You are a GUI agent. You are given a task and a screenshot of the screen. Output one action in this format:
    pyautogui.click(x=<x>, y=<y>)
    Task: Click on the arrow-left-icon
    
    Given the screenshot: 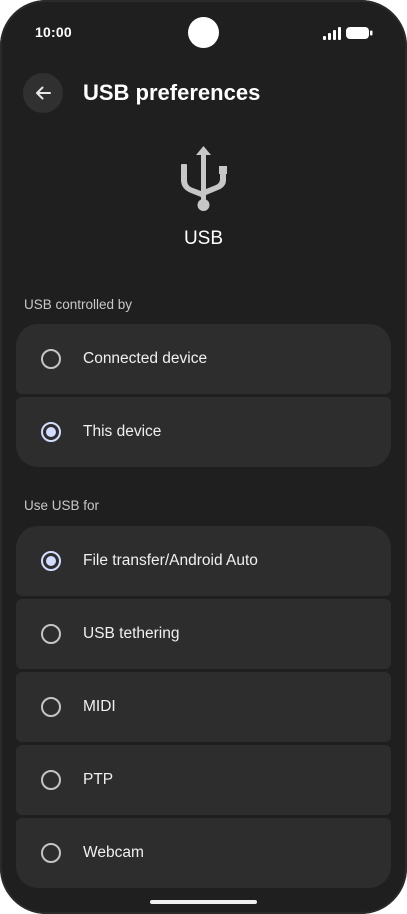 What is the action you would take?
    pyautogui.click(x=43, y=93)
    